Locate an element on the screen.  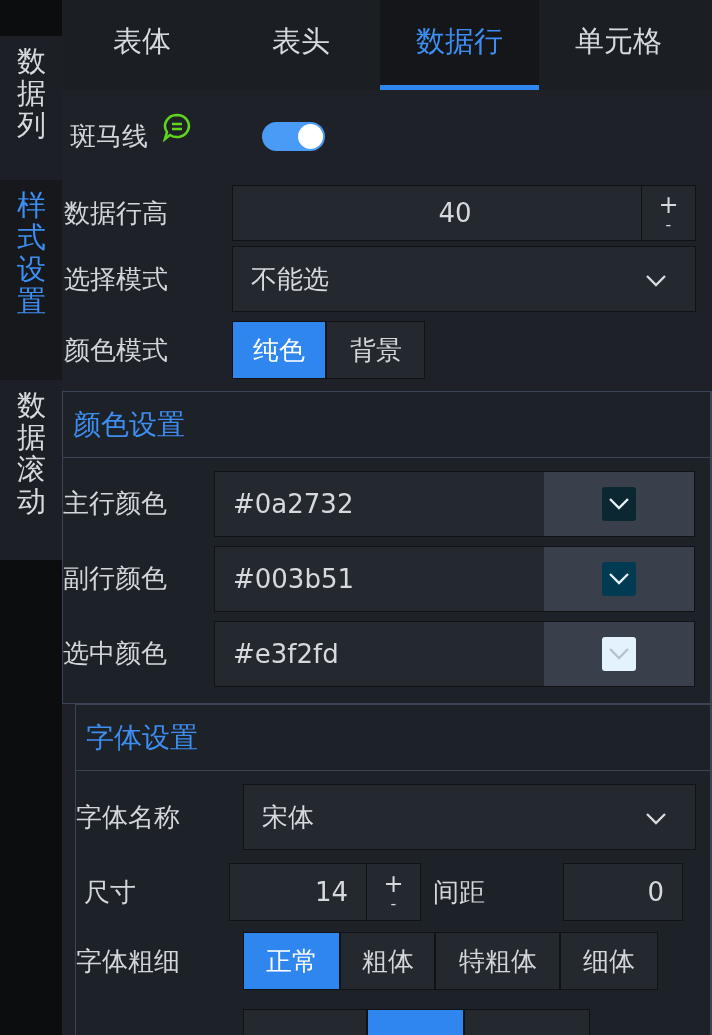
side-tab: 数据滚动 is located at coordinates (31, 470).